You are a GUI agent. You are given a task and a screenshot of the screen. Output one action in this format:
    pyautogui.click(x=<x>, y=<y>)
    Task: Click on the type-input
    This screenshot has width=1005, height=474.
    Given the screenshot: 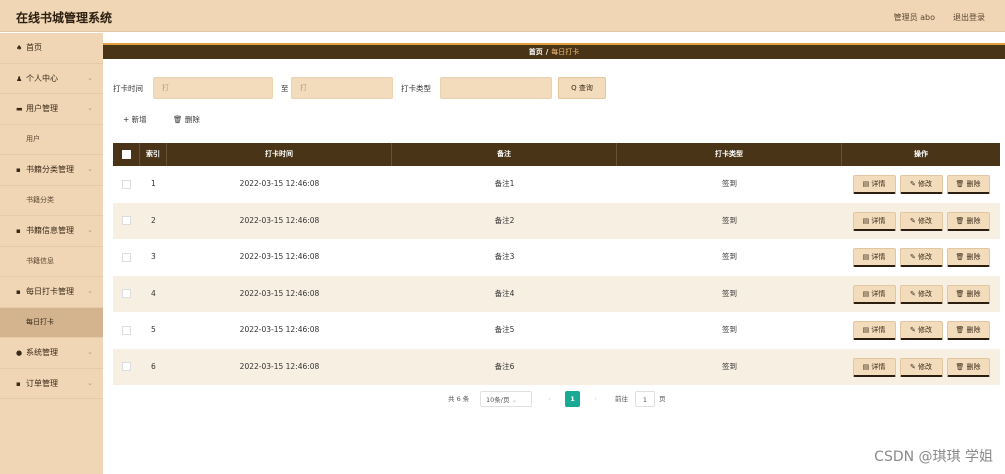 What is the action you would take?
    pyautogui.click(x=496, y=88)
    